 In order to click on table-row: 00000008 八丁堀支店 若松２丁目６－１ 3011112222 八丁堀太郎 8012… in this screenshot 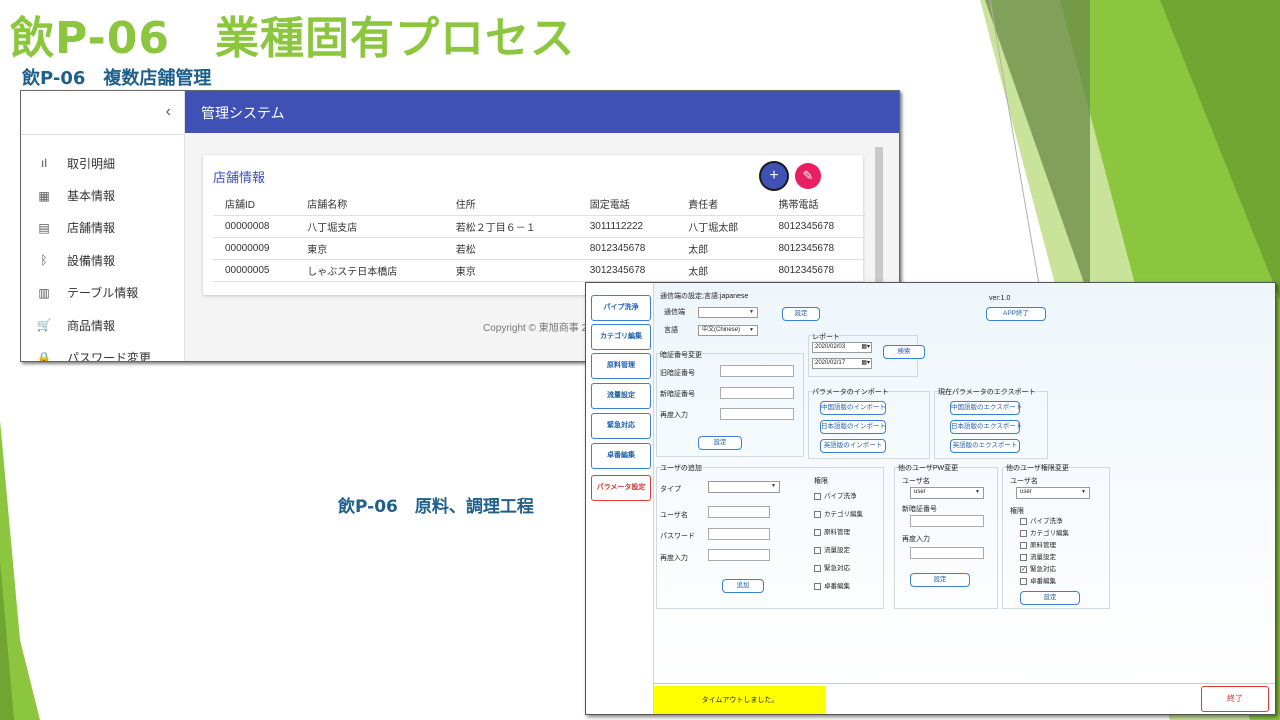, I will do `click(539, 226)`.